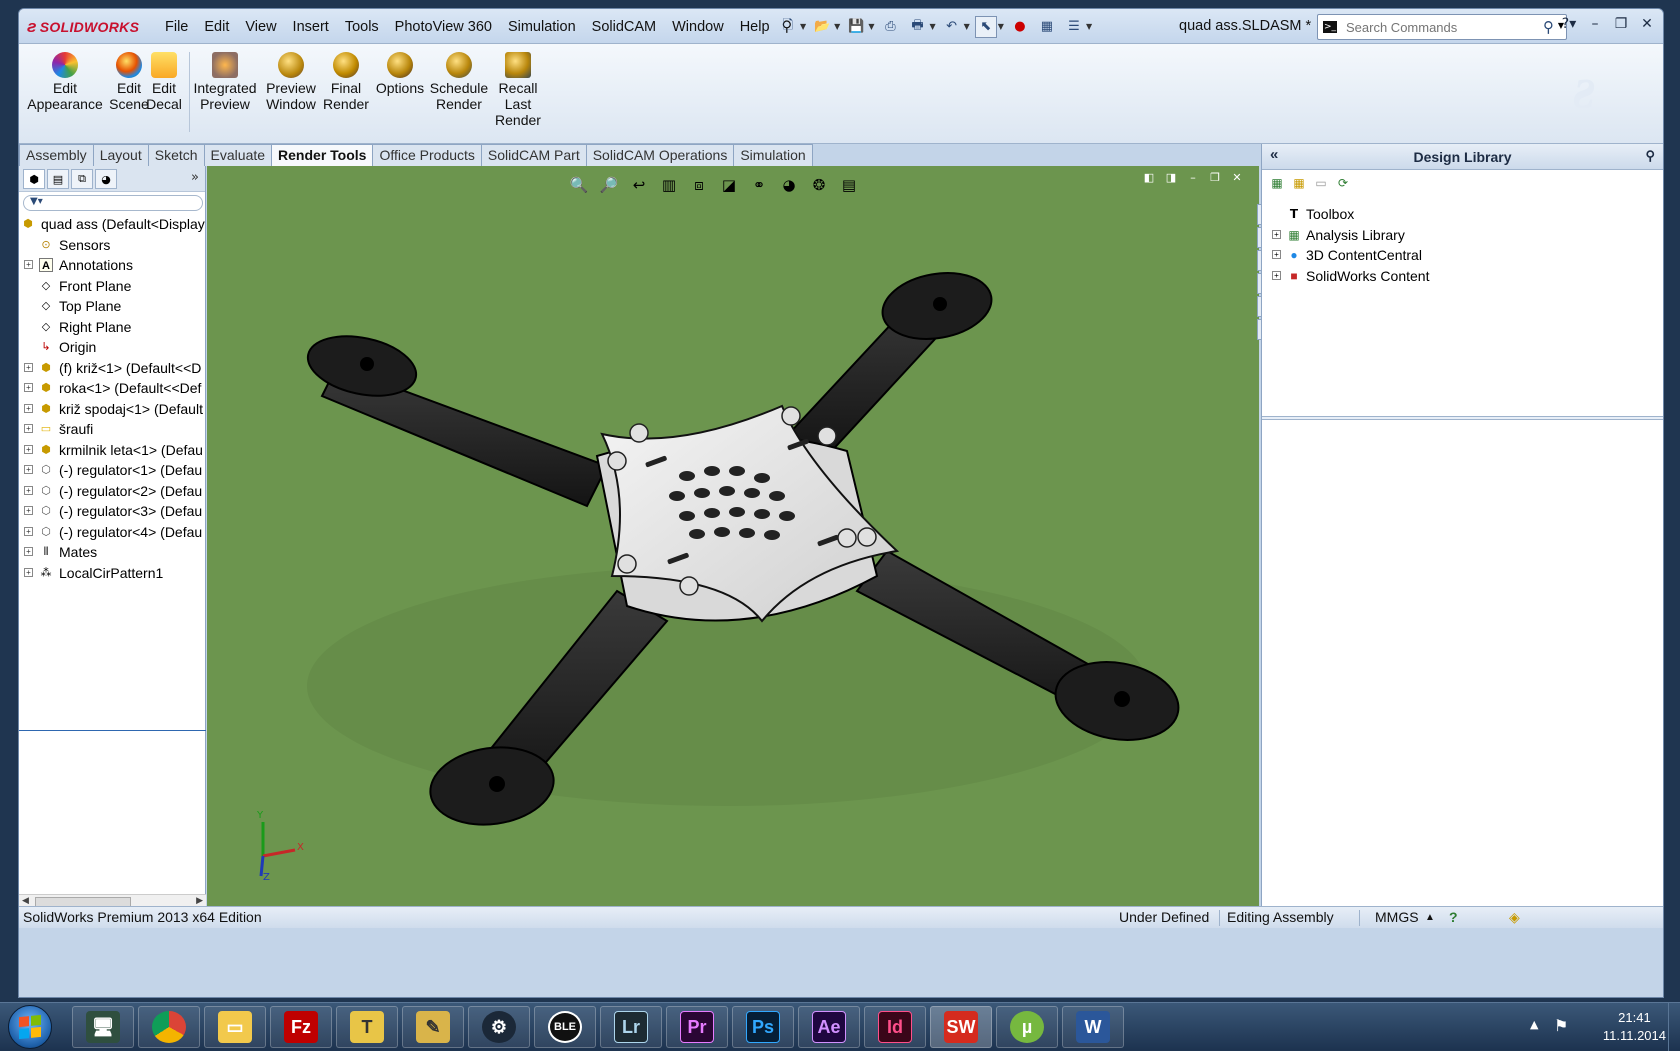 The height and width of the screenshot is (1051, 1680). I want to click on taskbar-after-effects: Ae, so click(829, 1027).